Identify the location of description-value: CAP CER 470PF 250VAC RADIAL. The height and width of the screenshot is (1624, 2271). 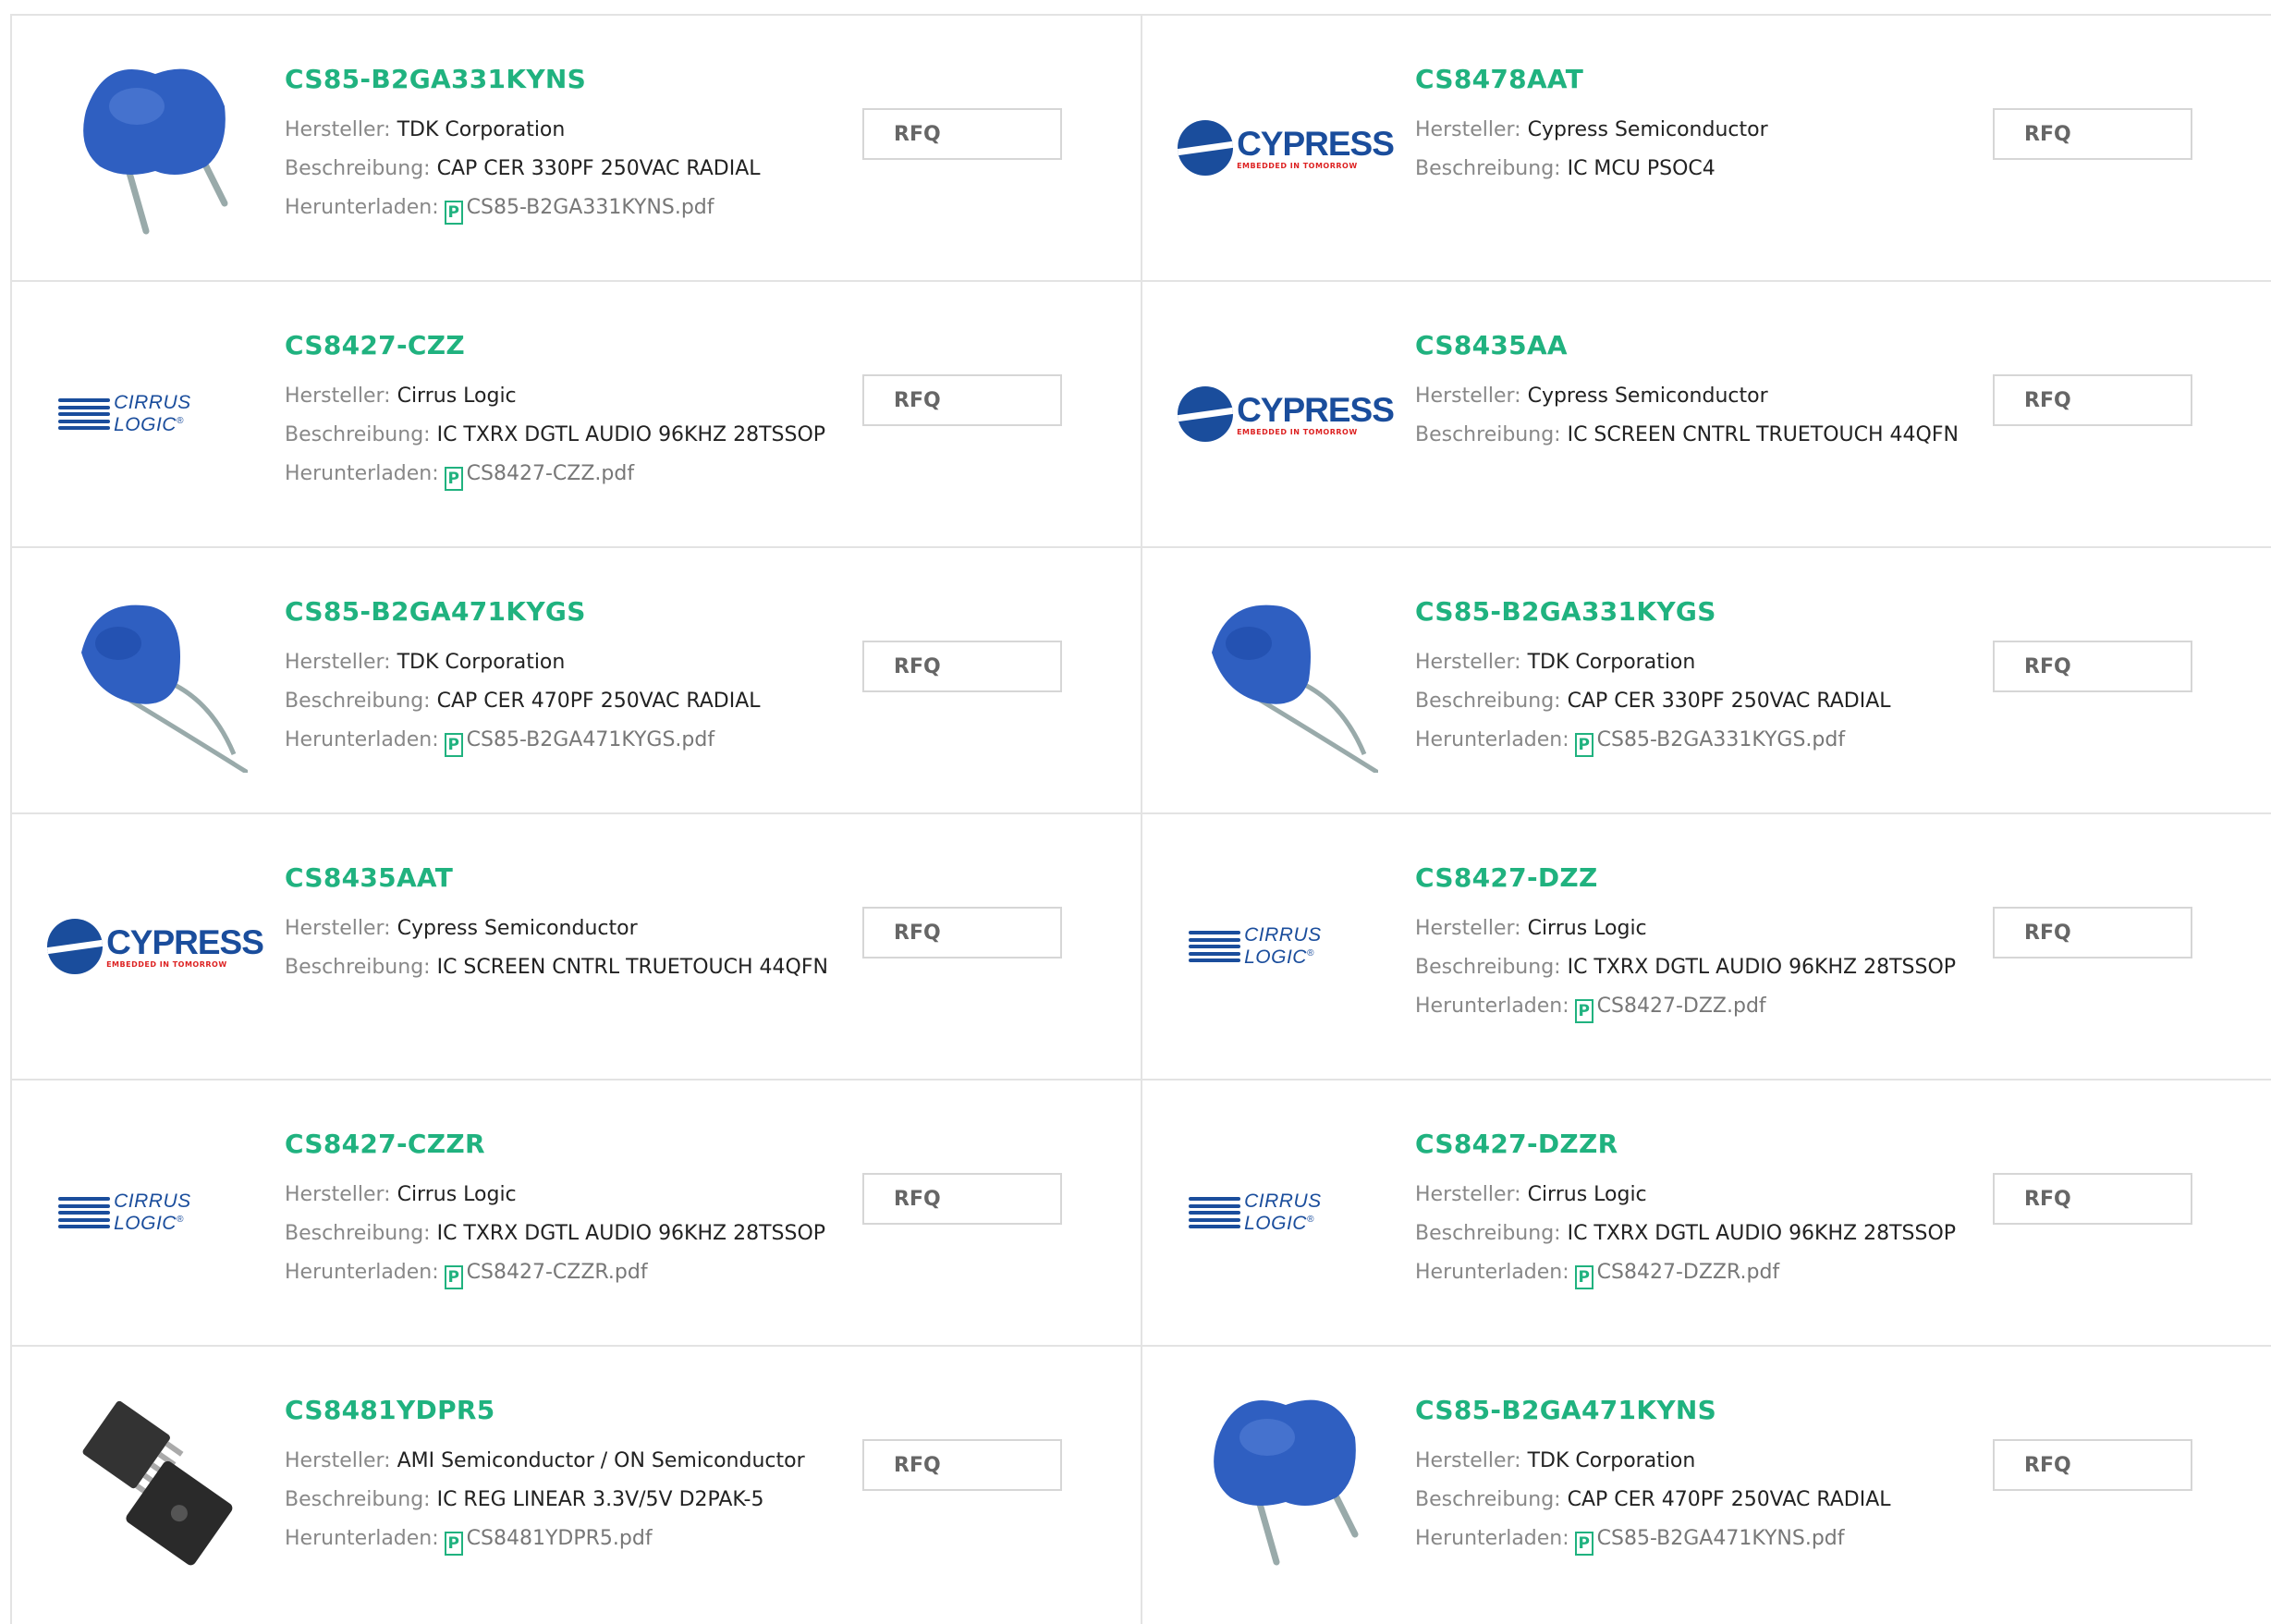
(1729, 1499).